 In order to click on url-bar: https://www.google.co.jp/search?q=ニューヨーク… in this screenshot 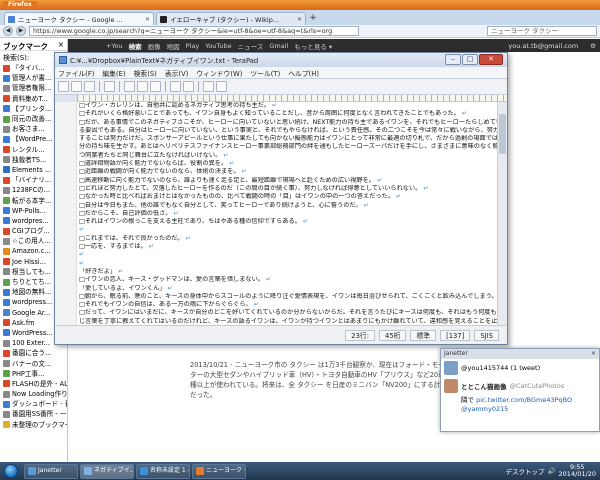, I will do `click(194, 31)`.